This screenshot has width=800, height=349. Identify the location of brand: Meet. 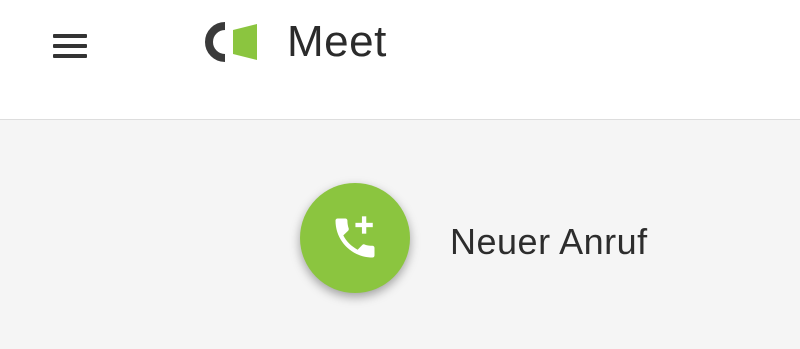
(291, 42).